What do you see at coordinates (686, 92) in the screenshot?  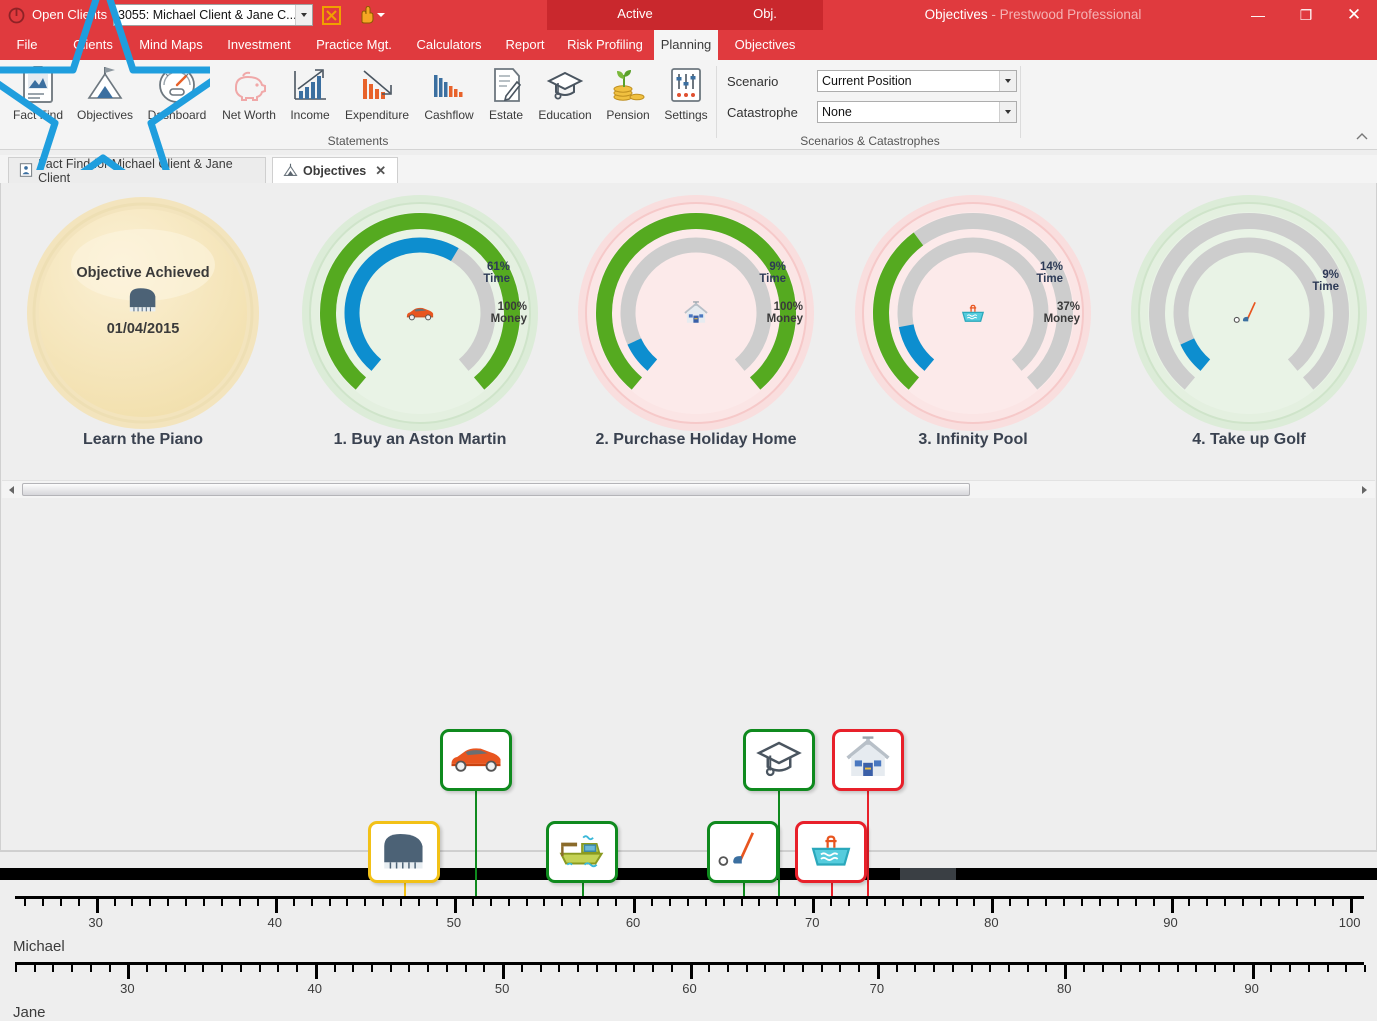 I see `ribbon-button-settings: Settings` at bounding box center [686, 92].